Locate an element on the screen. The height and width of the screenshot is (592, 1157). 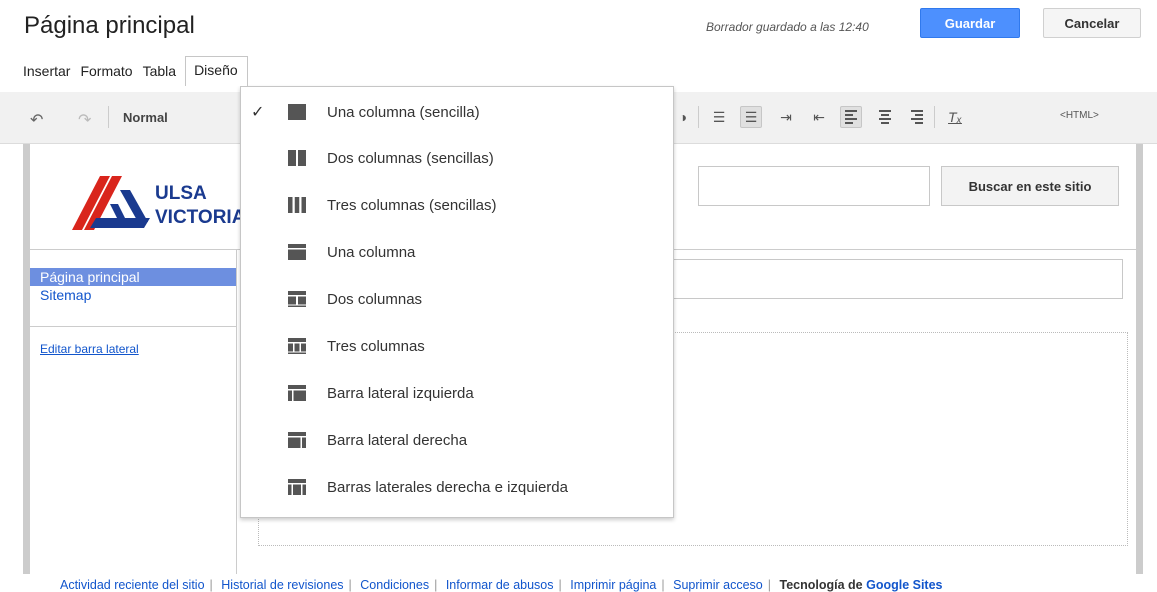
two-columns-icon is located at coordinates (297, 299).